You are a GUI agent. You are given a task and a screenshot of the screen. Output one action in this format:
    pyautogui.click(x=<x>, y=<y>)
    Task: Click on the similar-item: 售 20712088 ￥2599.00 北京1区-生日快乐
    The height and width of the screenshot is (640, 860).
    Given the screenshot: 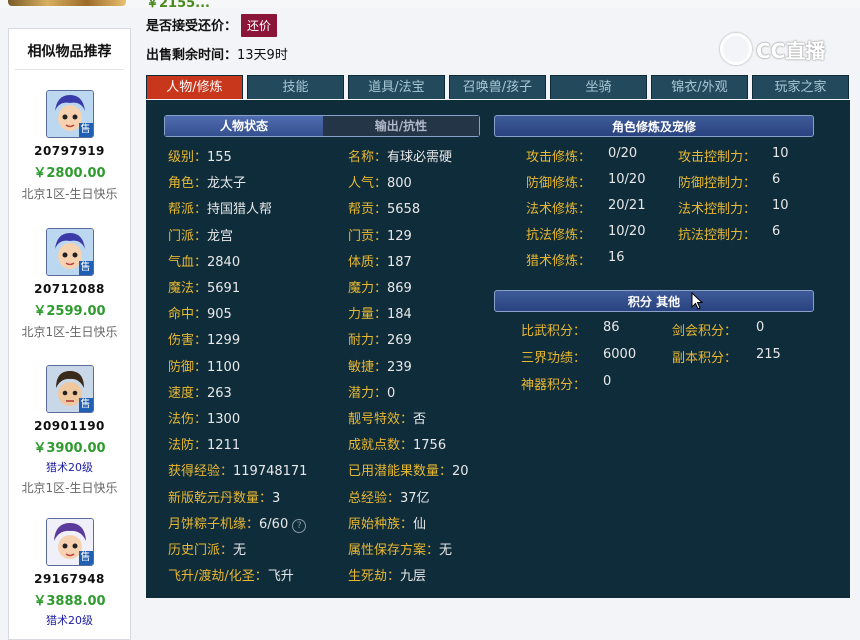 What is the action you would take?
    pyautogui.click(x=69, y=284)
    